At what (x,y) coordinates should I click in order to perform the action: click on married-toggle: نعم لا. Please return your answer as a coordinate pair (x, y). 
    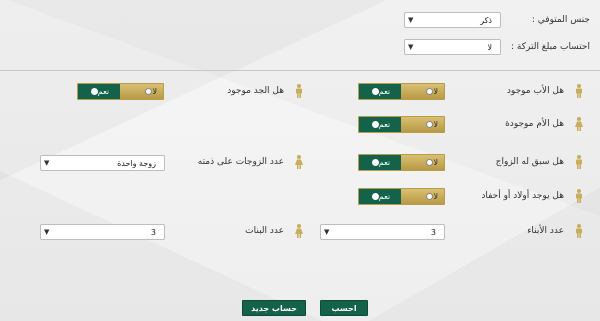
    Looking at the image, I should click on (401, 162).